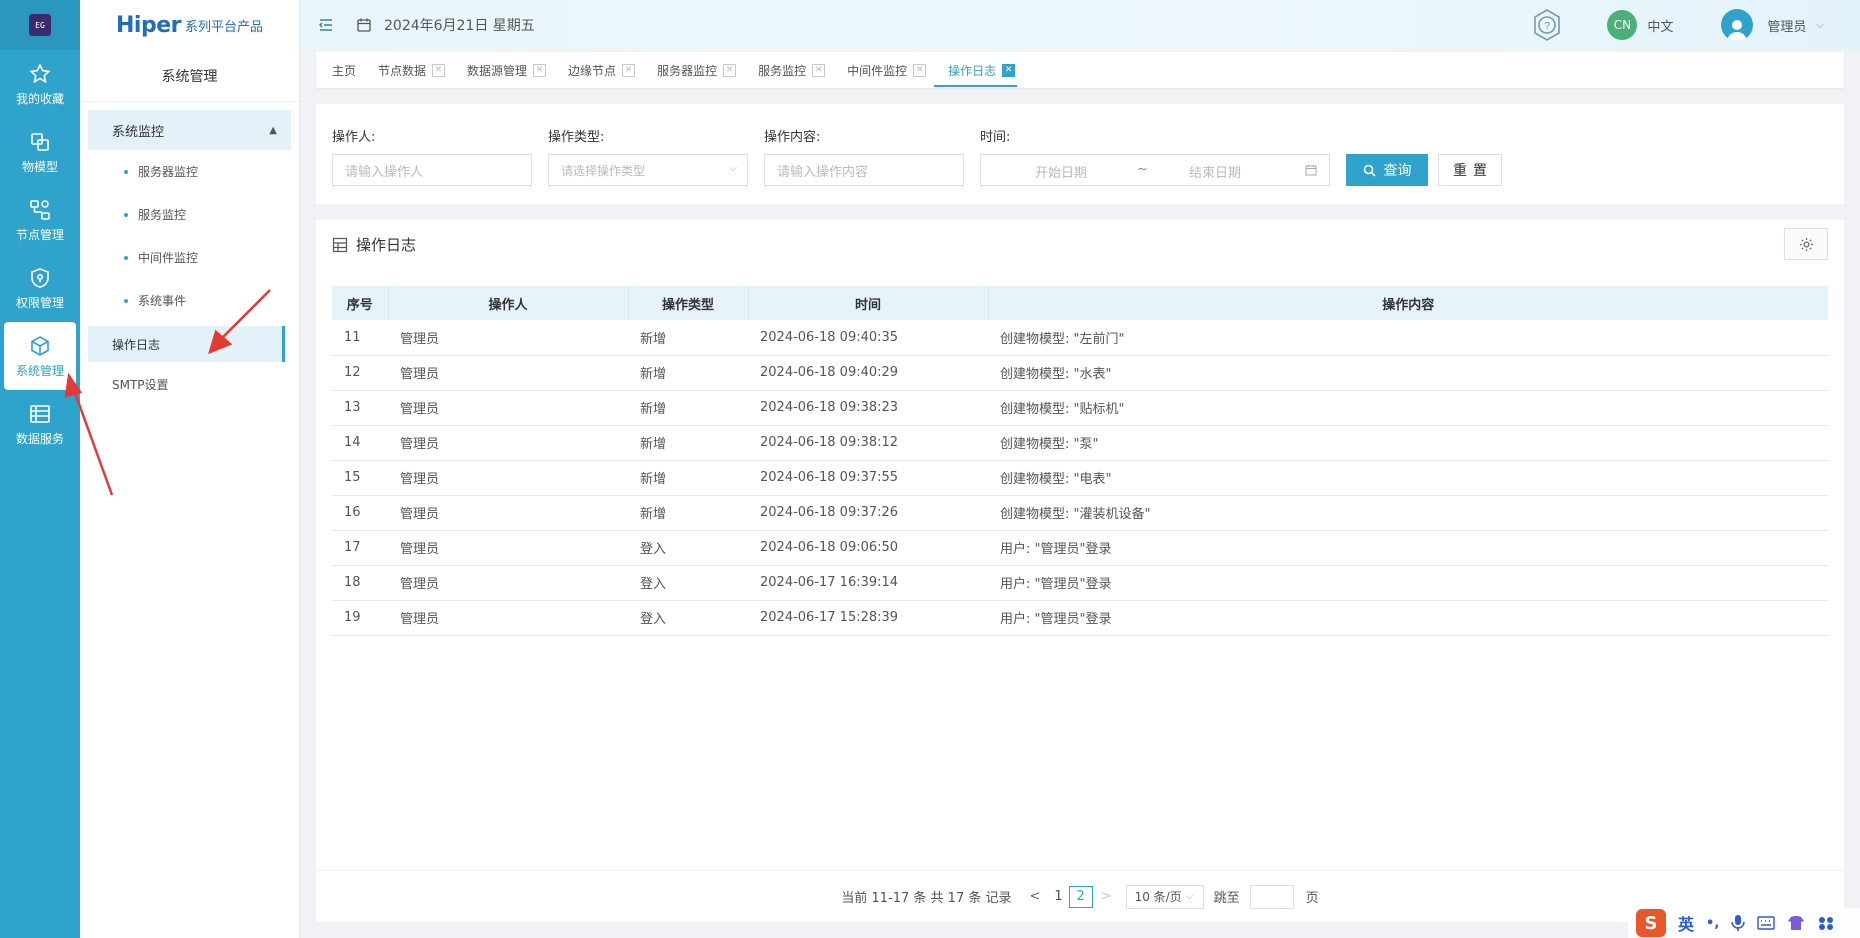  I want to click on microphone-icon, so click(1738, 923).